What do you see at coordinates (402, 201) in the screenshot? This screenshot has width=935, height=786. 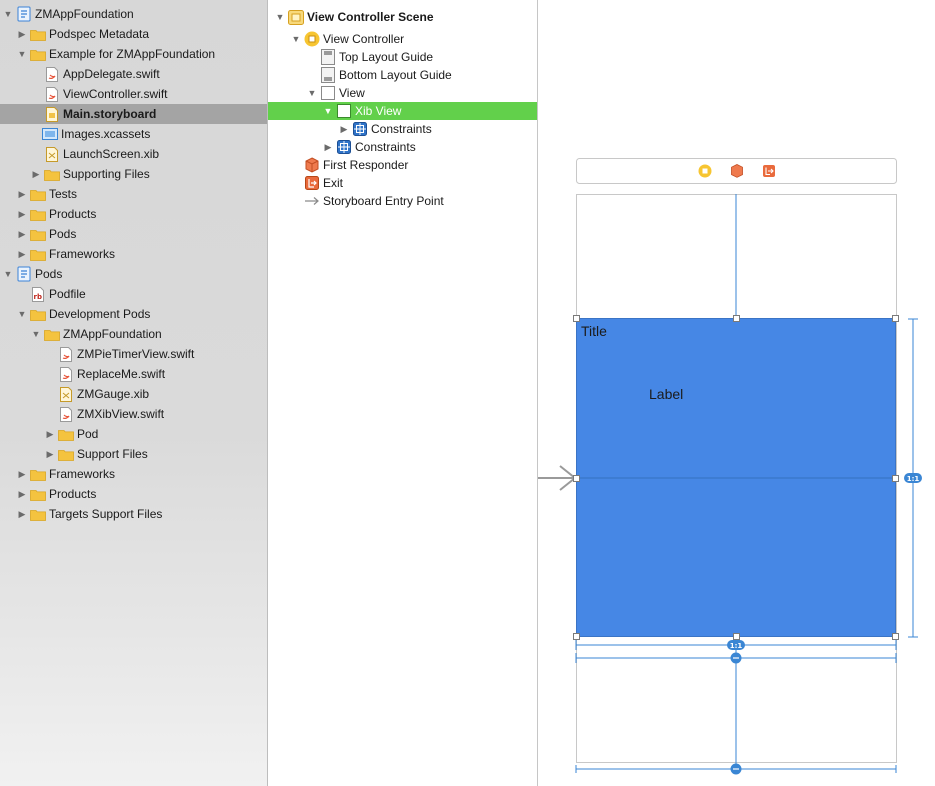 I see `outline-item-storyboard-entry-point: Storyboard Entry Point` at bounding box center [402, 201].